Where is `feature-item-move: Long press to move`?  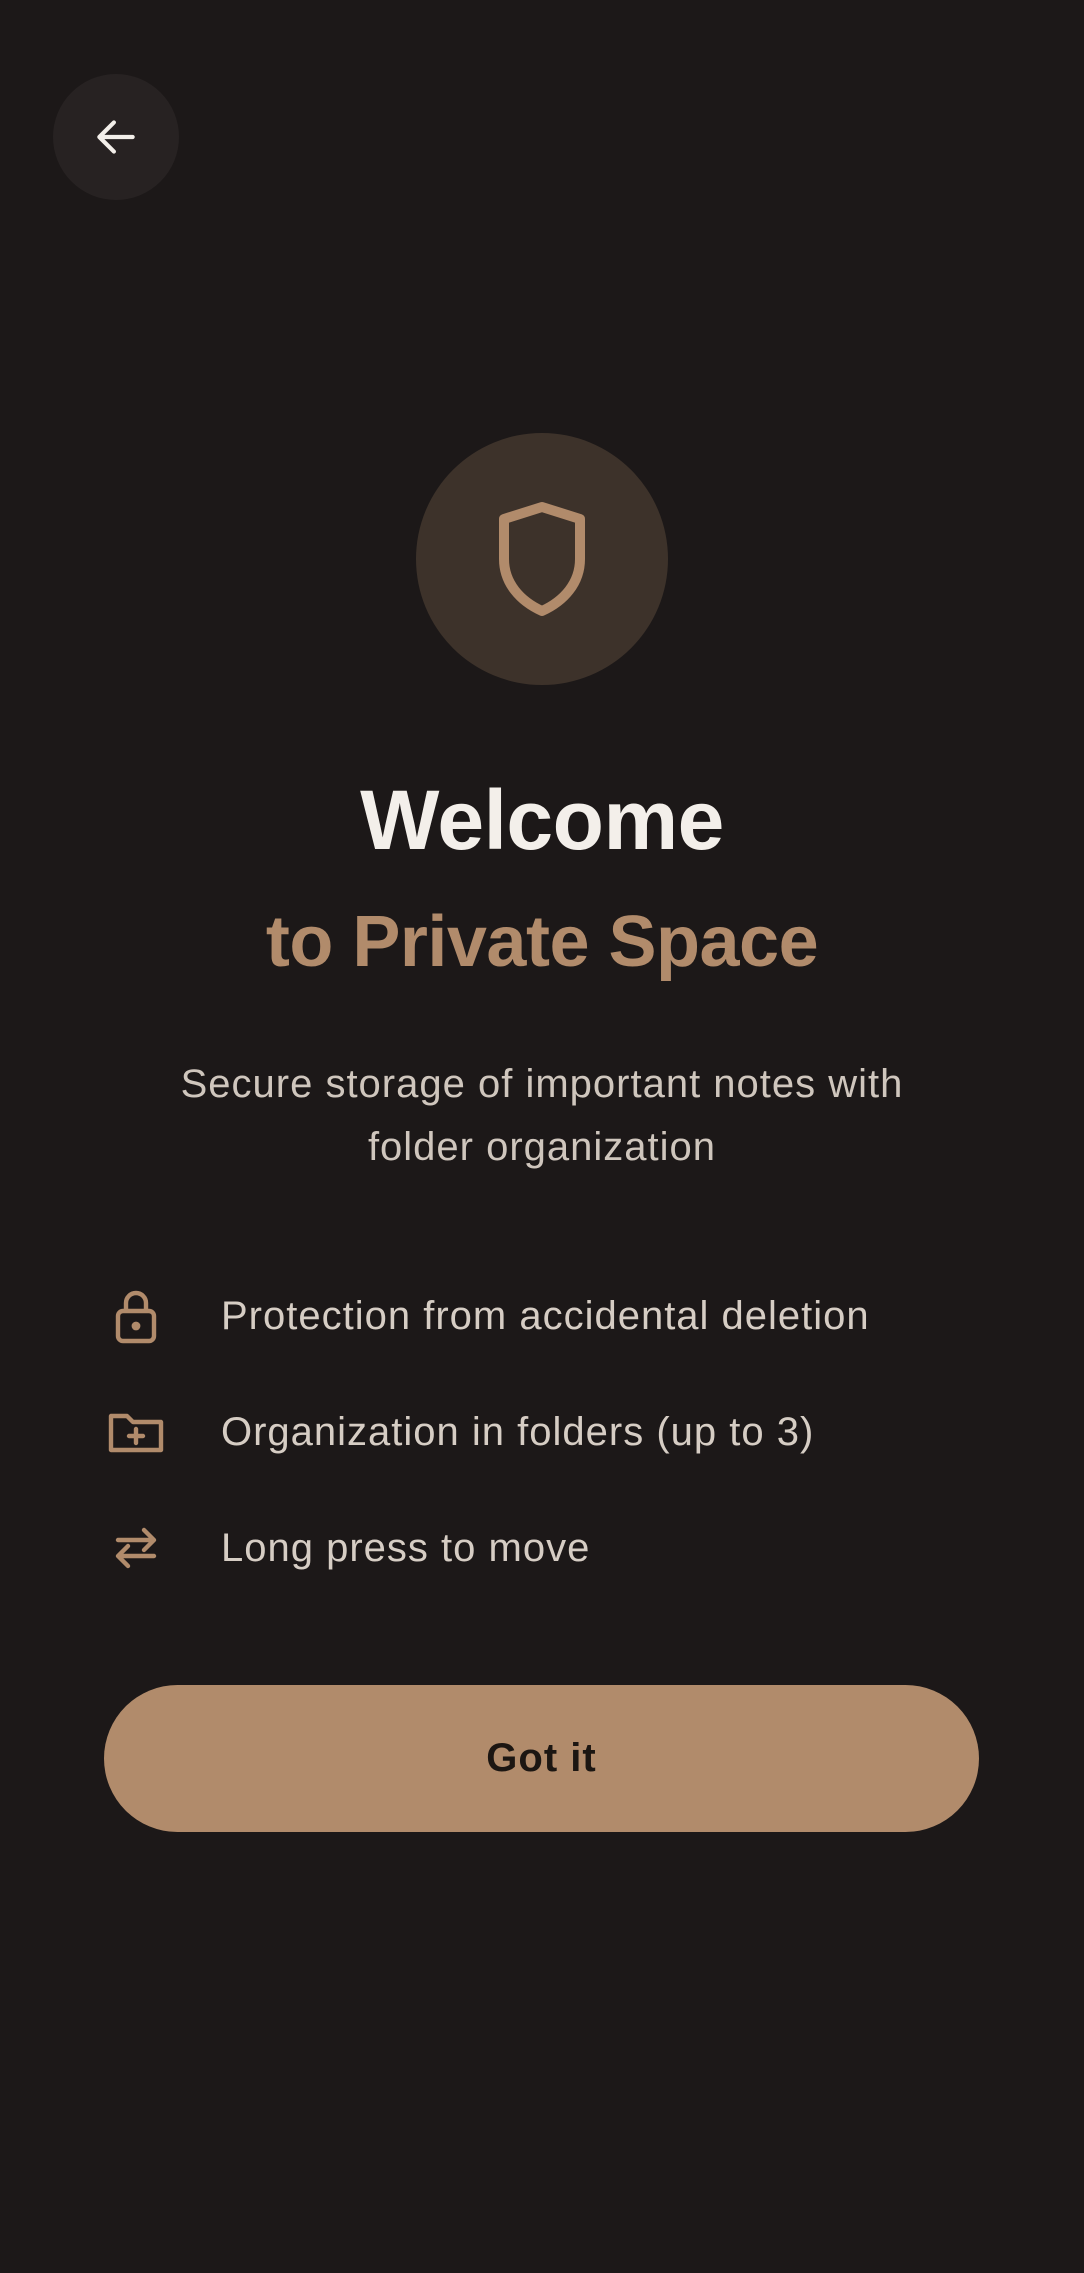
feature-item-move: Long press to move is located at coordinates (542, 1548).